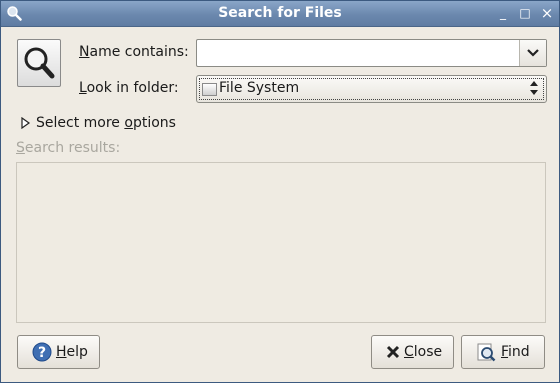 The height and width of the screenshot is (383, 560). What do you see at coordinates (371, 89) in the screenshot?
I see `look-in-folder-select: File System` at bounding box center [371, 89].